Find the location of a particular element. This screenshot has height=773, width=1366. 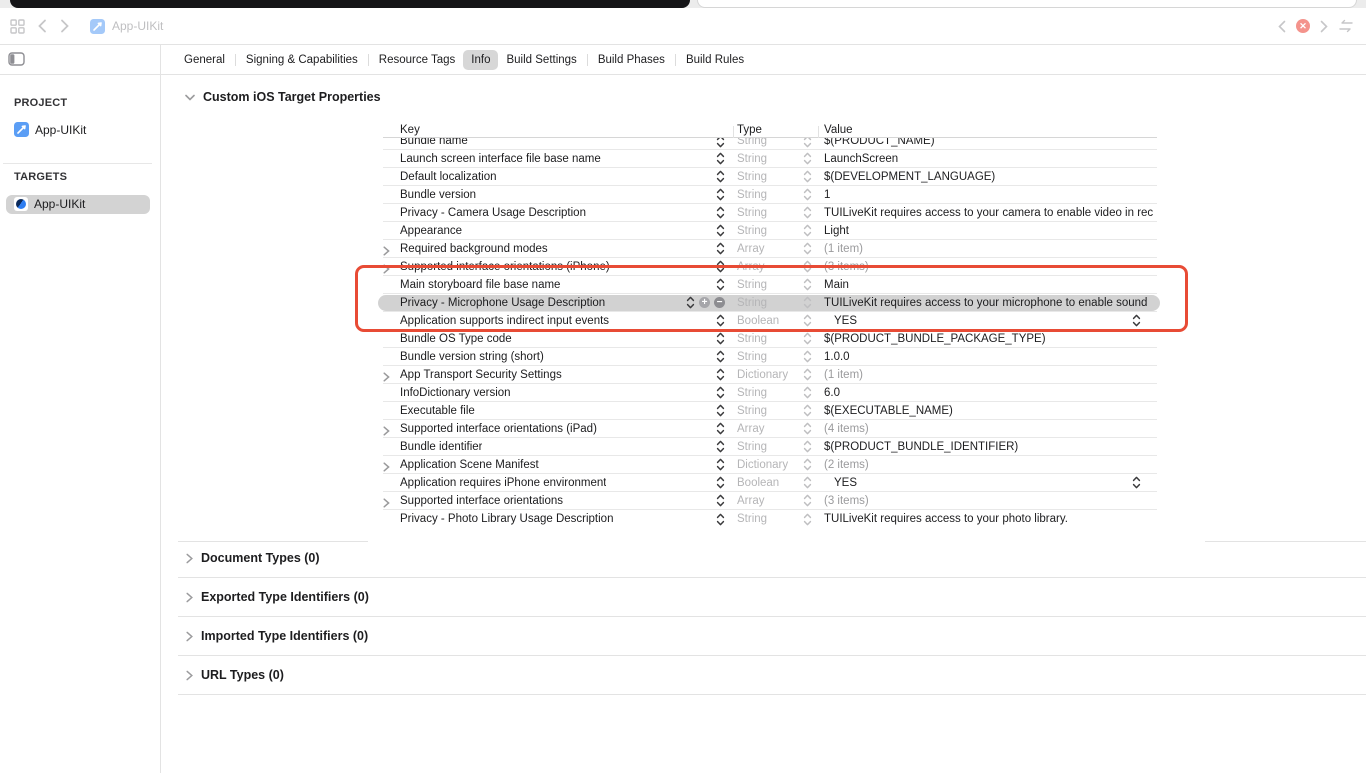

table-row: Main storyboard file base name String Main is located at coordinates (770, 285).